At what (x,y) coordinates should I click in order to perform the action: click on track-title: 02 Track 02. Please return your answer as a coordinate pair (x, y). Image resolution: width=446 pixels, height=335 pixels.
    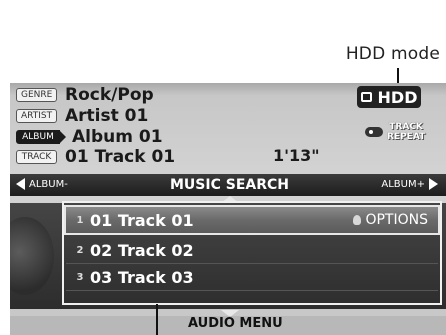
    Looking at the image, I should click on (142, 250).